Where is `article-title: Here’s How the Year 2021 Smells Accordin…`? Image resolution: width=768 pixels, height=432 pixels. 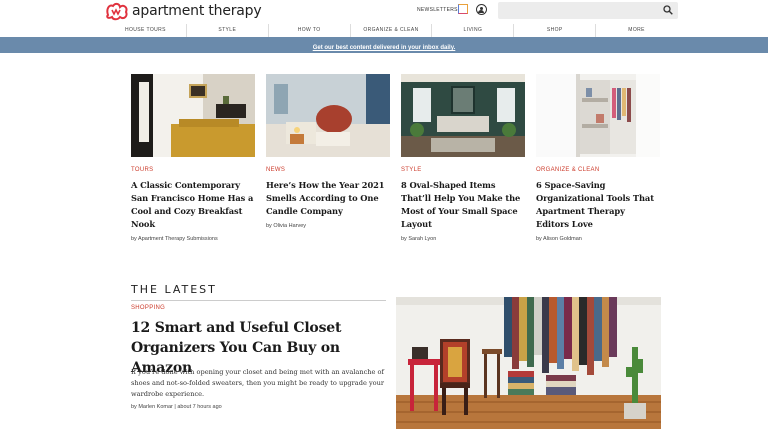
article-title: Here’s How the Year 2021 Smells Accordin… is located at coordinates (328, 198).